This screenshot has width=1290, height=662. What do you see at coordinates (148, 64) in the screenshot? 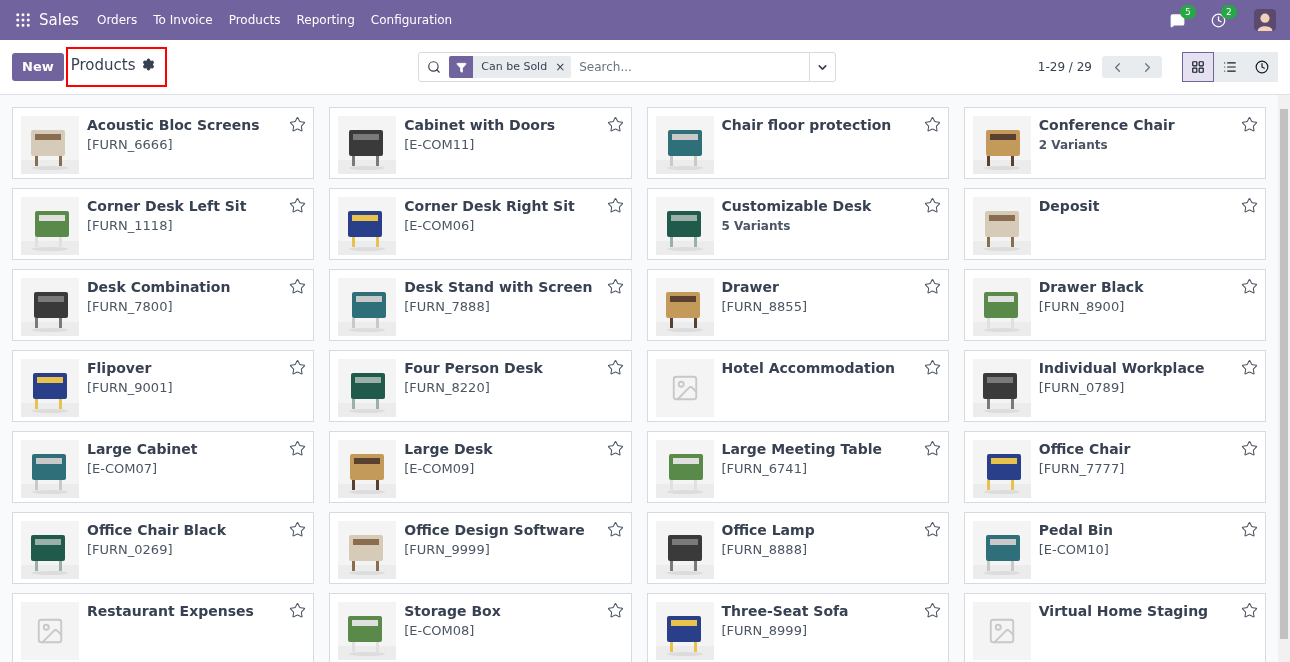
I see `settings-icon` at bounding box center [148, 64].